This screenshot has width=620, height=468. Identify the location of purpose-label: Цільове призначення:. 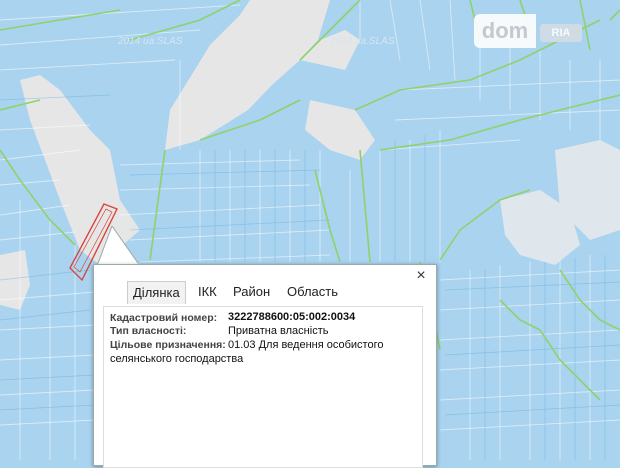
(168, 345).